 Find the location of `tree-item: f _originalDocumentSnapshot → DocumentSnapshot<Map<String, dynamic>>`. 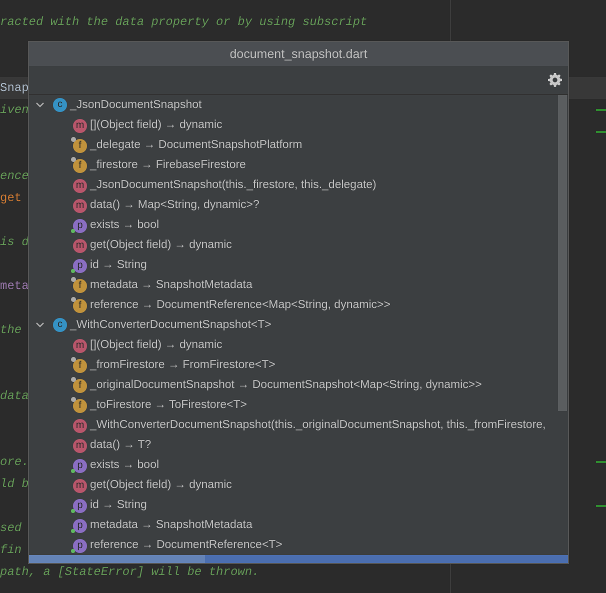

tree-item: f _originalDocumentSnapshot → DocumentSnapshot<Map<String, dynamic>> is located at coordinates (293, 385).